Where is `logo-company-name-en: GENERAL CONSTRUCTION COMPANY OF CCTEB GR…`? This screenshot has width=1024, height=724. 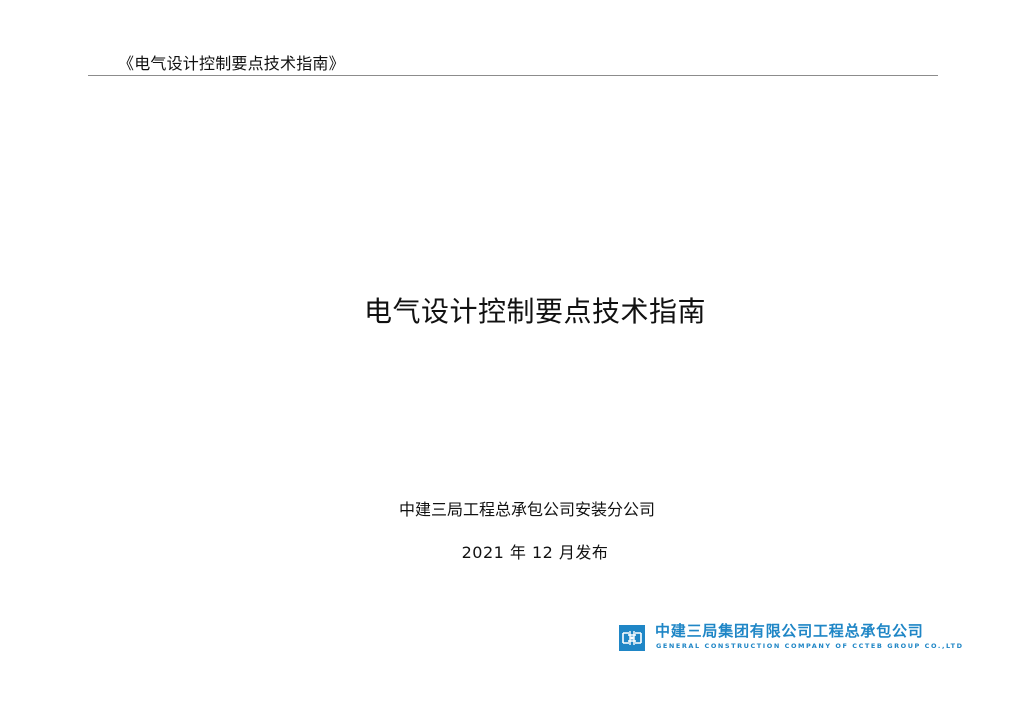
logo-company-name-en: GENERAL CONSTRUCTION COMPANY OF CCTEB GR… is located at coordinates (810, 646).